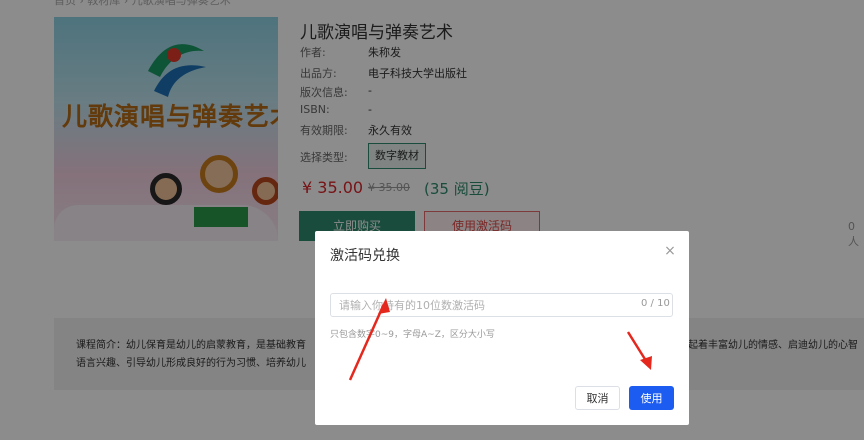  Describe the element at coordinates (670, 251) in the screenshot. I see `close-icon: ×` at that location.